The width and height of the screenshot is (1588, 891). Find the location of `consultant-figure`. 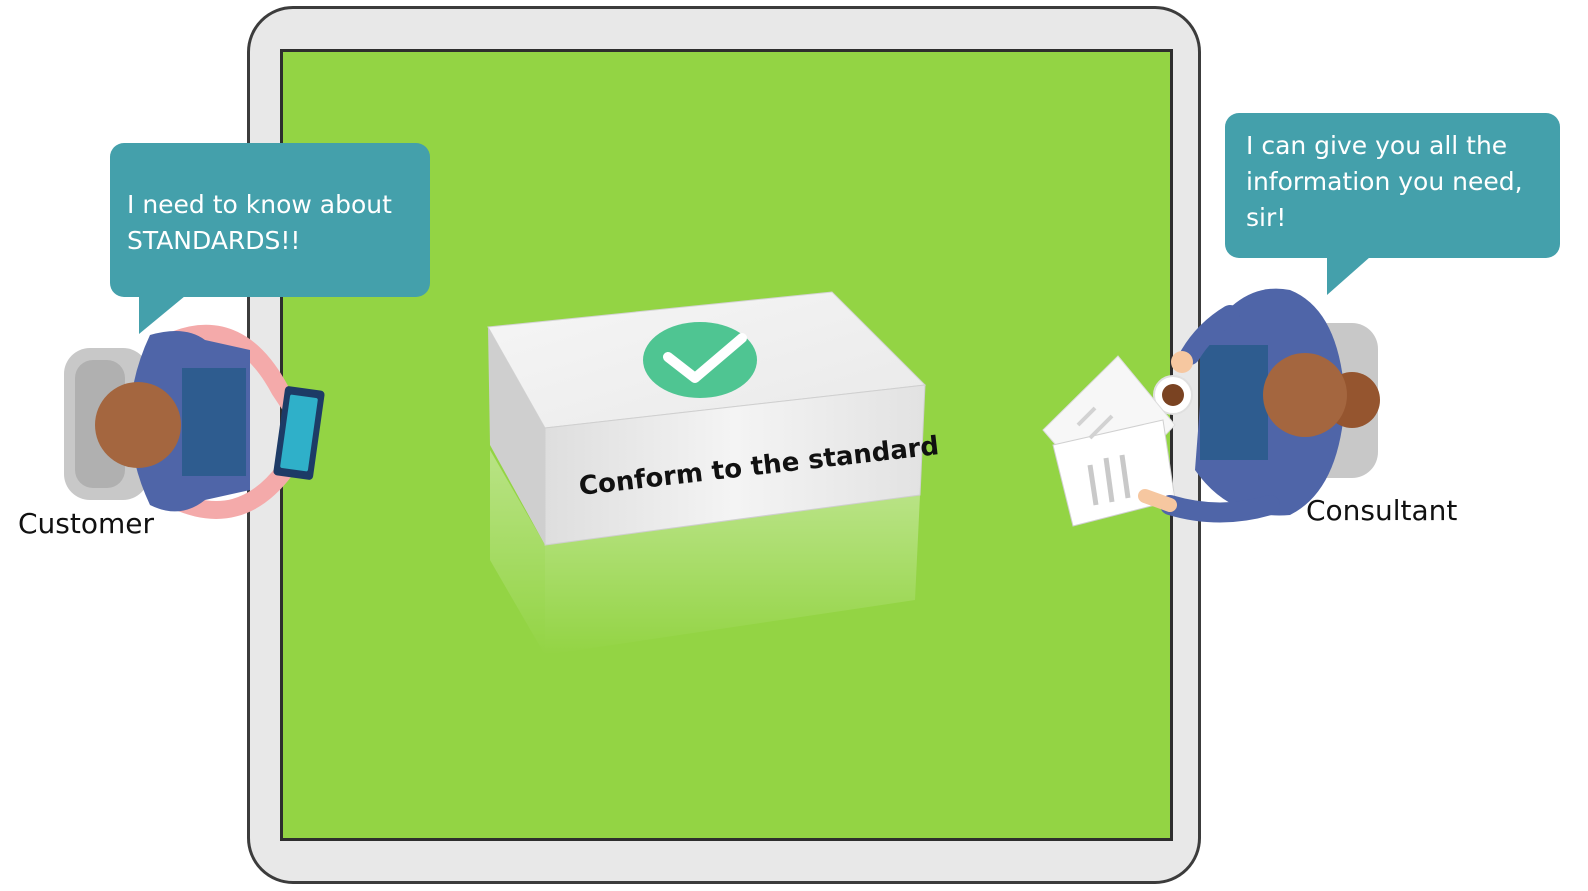

consultant-figure is located at coordinates (1211, 407).